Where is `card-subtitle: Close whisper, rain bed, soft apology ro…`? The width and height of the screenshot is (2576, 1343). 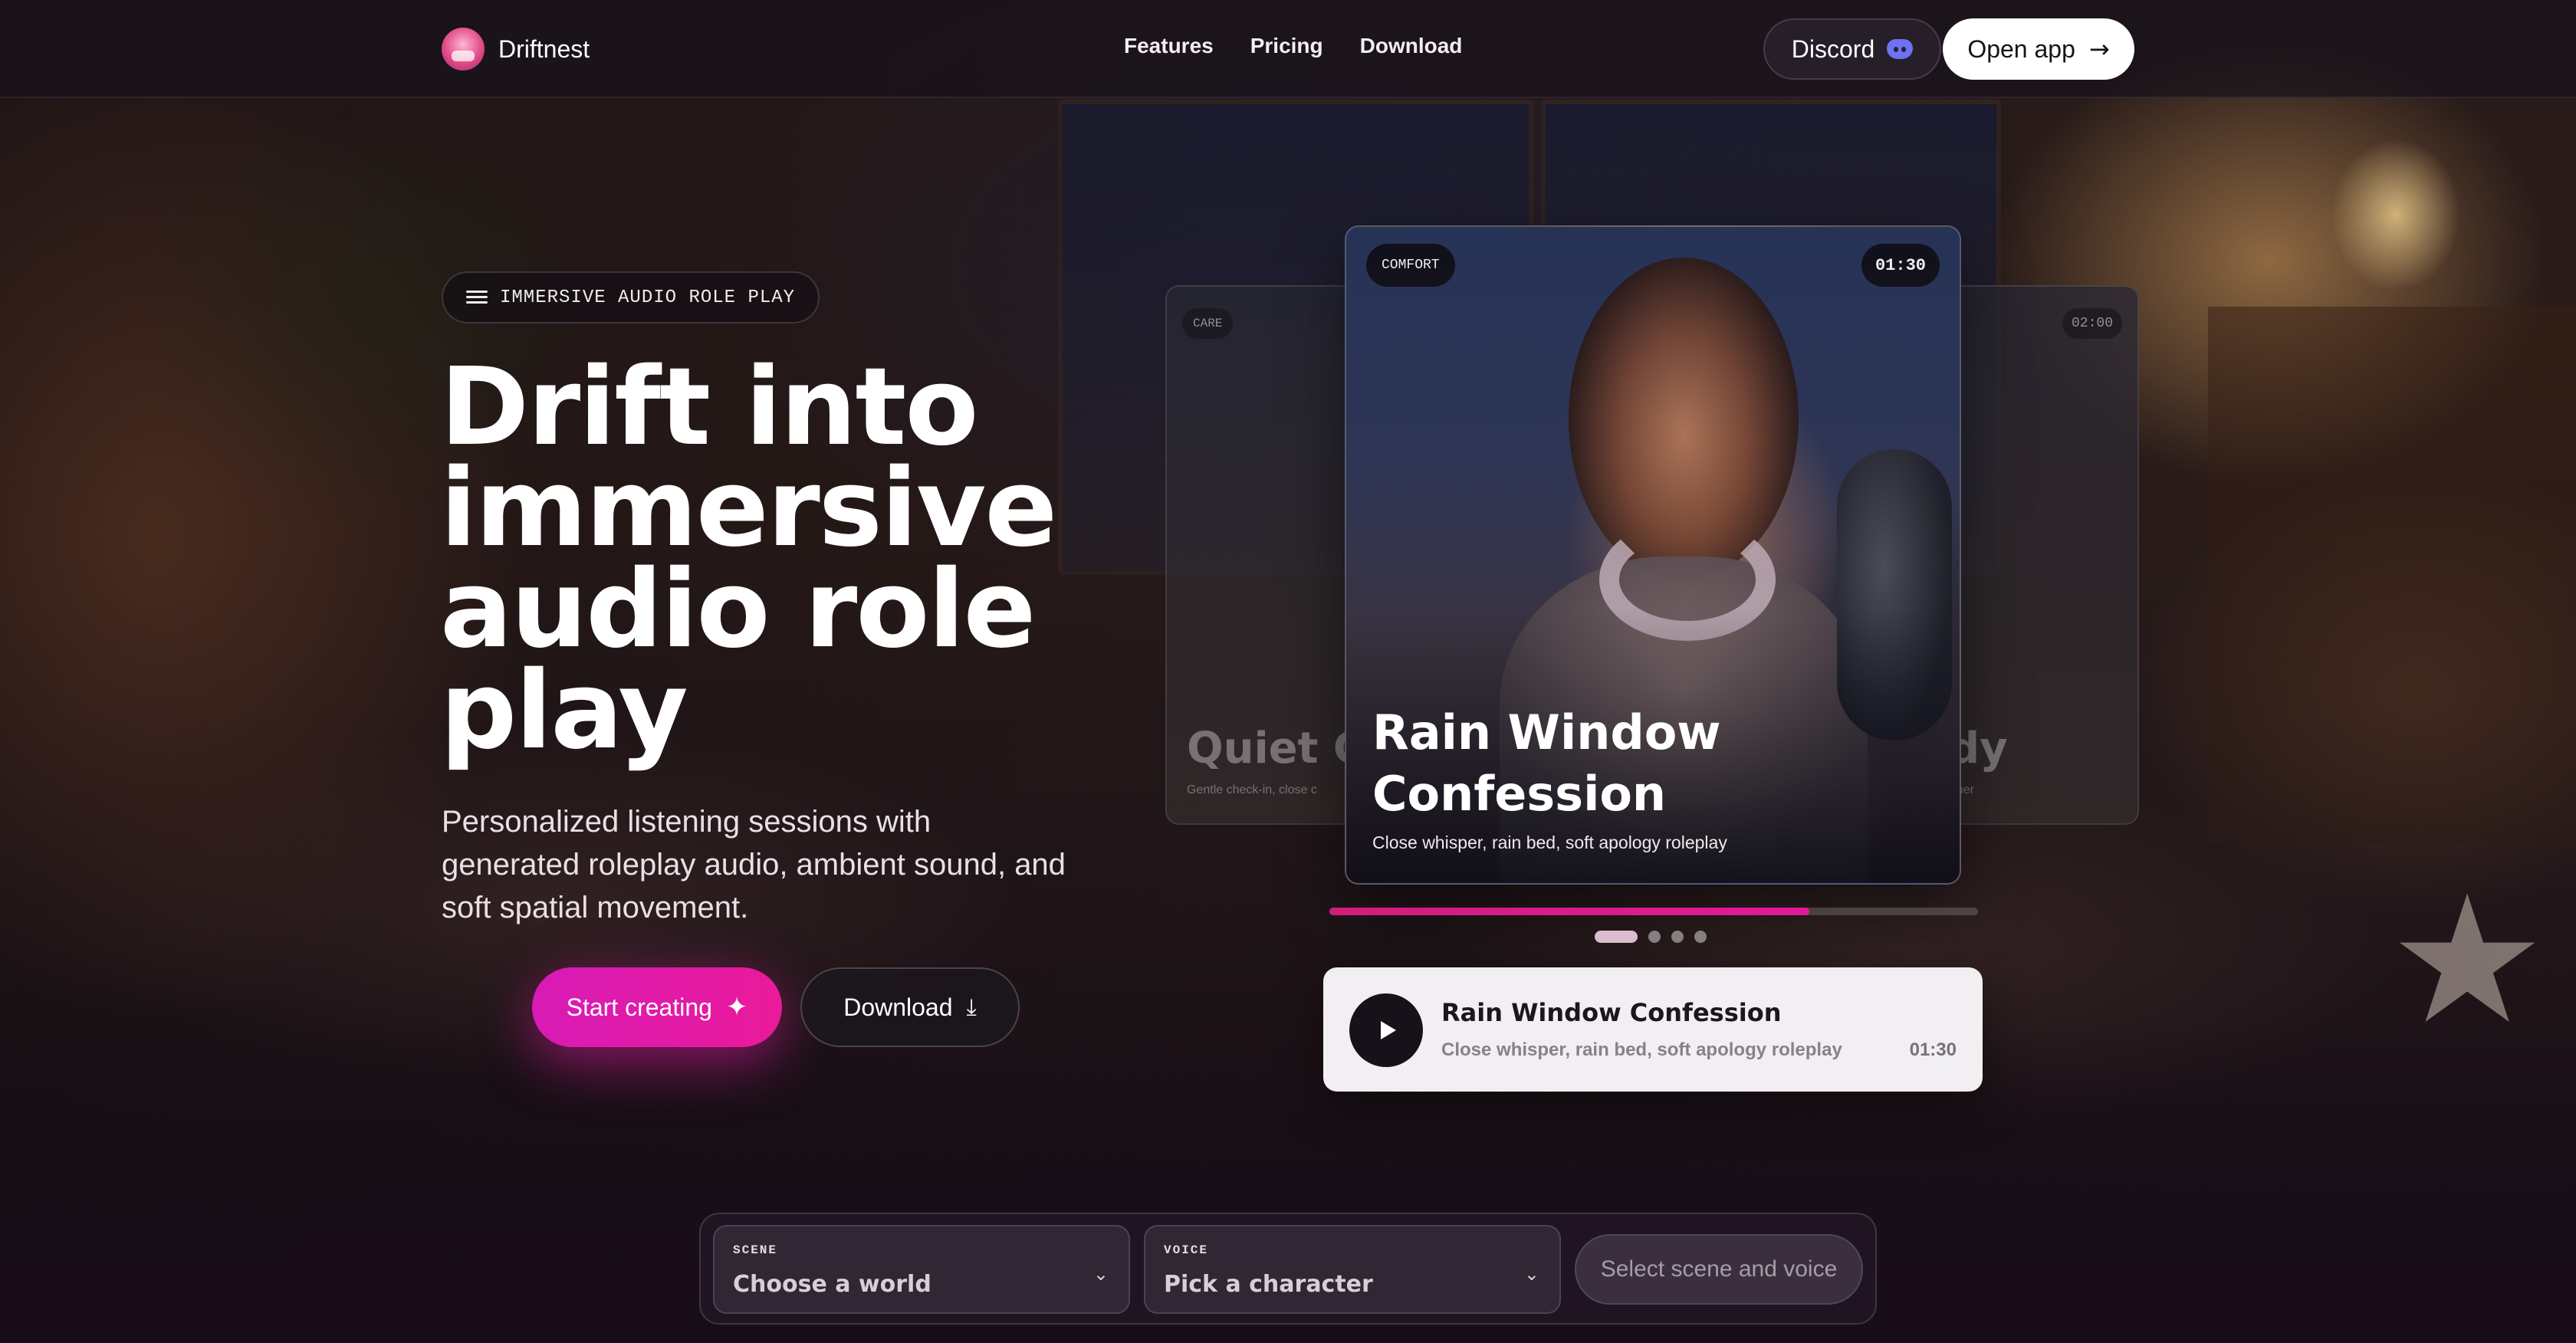
card-subtitle: Close whisper, rain bed, soft apology ro… is located at coordinates (1550, 842).